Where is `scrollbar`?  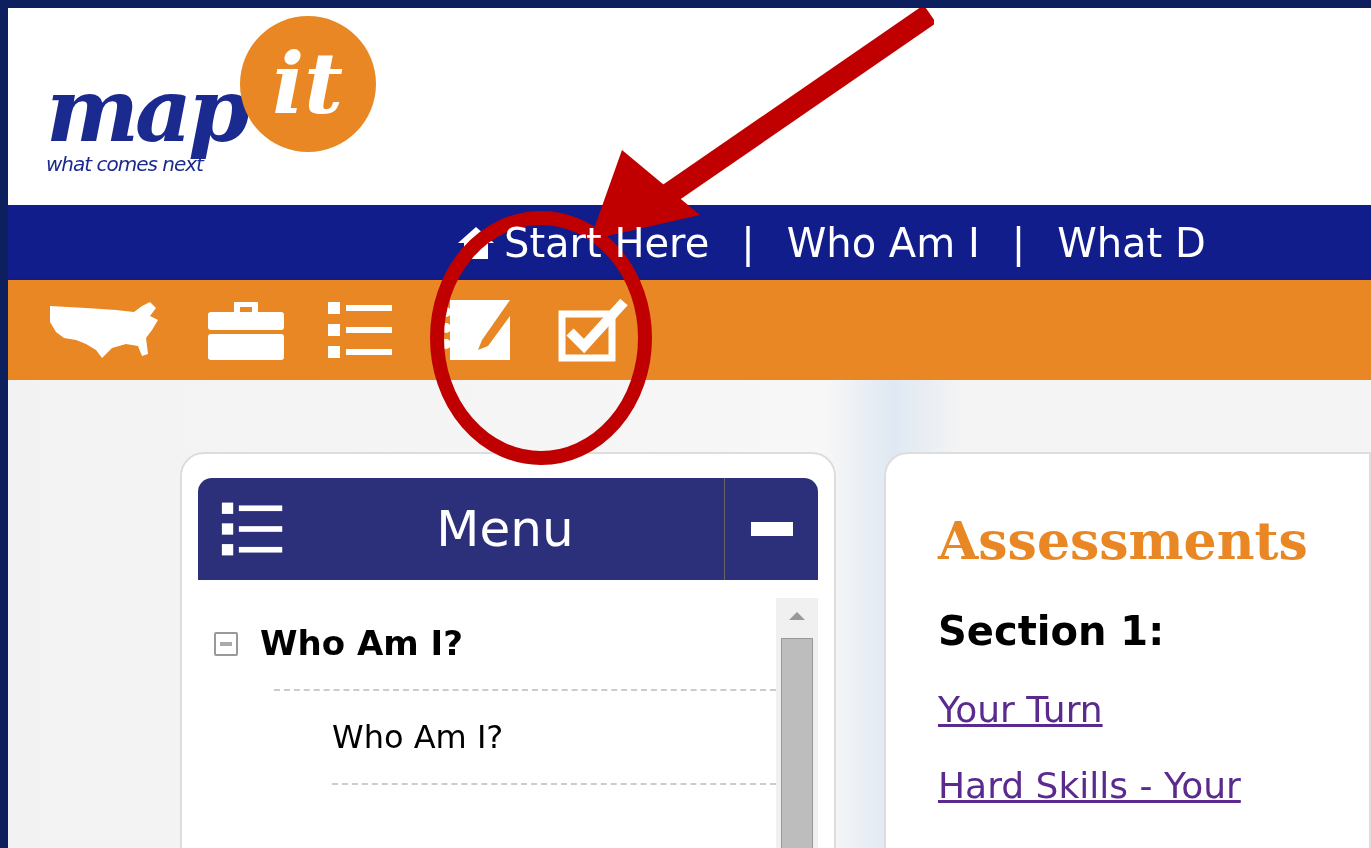 scrollbar is located at coordinates (797, 723).